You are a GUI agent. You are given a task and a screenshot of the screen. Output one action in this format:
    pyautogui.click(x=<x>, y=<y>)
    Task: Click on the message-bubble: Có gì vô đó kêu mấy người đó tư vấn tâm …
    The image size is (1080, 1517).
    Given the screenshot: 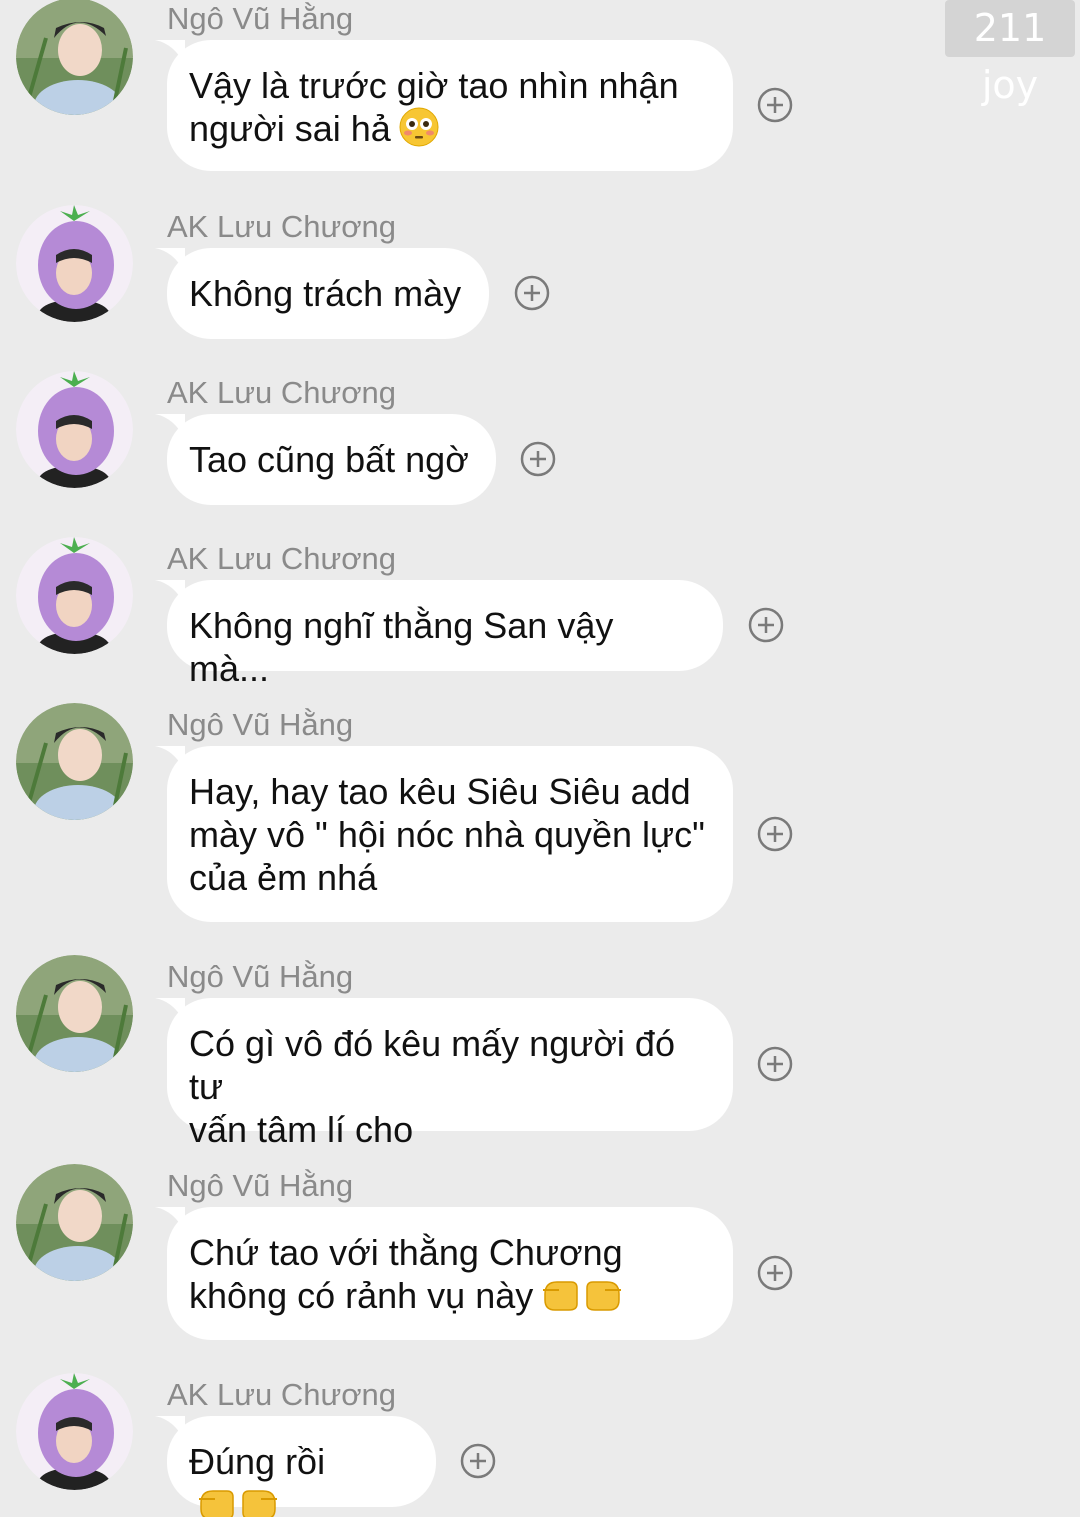 What is the action you would take?
    pyautogui.click(x=444, y=1074)
    